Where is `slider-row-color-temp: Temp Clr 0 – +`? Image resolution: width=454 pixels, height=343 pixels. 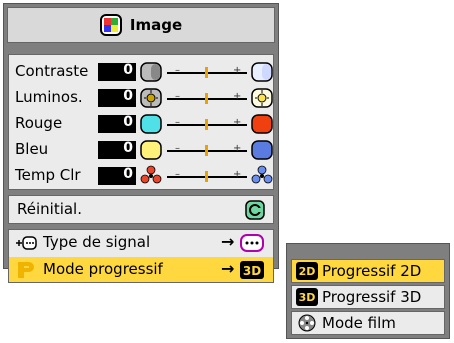
slider-row-color-temp: Temp Clr 0 – + is located at coordinates (144, 176).